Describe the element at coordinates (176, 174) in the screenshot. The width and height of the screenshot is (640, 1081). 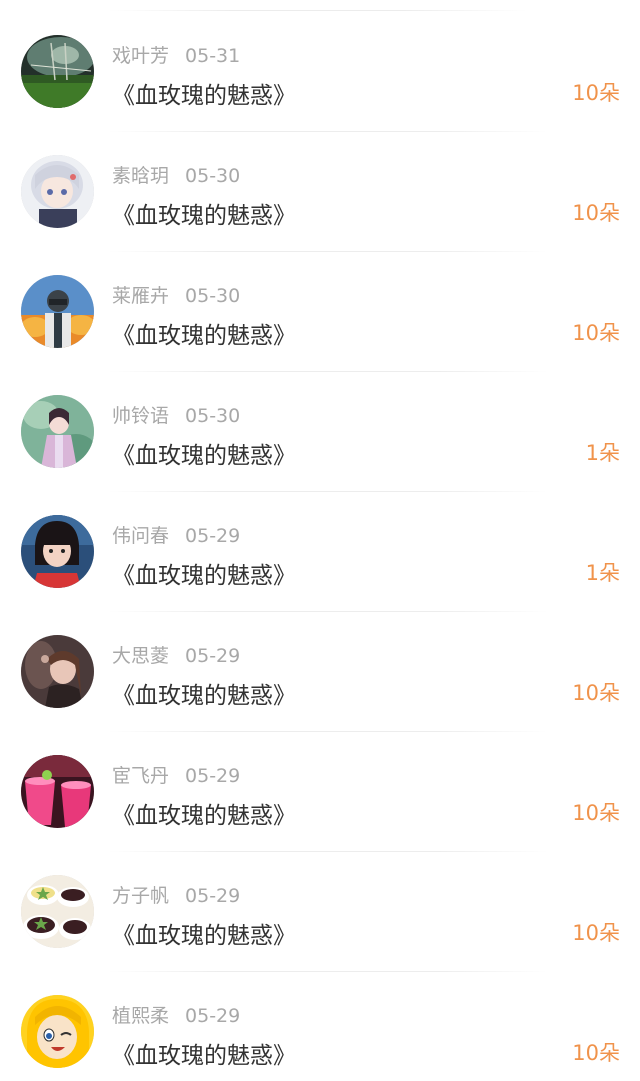
I see `sender-meta: 素晗玥 05-30` at that location.